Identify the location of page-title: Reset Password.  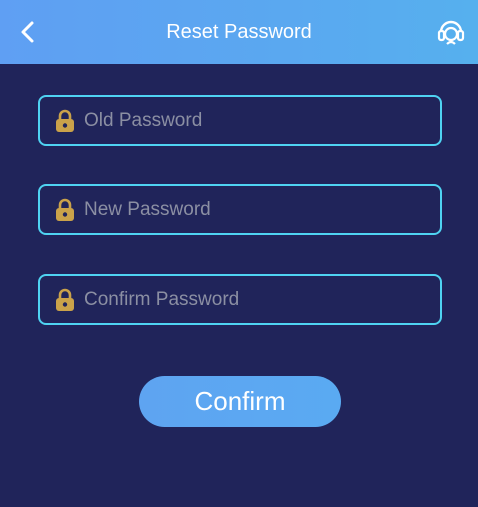
(239, 32).